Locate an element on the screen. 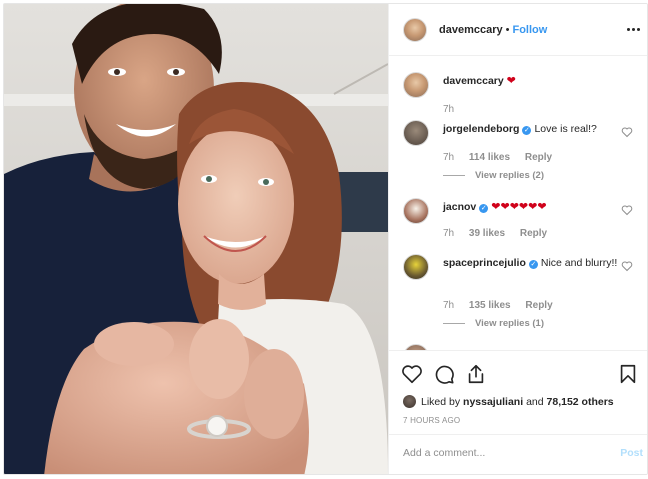 The width and height of the screenshot is (648, 479). view-replies-label: View replies (1) is located at coordinates (509, 323).